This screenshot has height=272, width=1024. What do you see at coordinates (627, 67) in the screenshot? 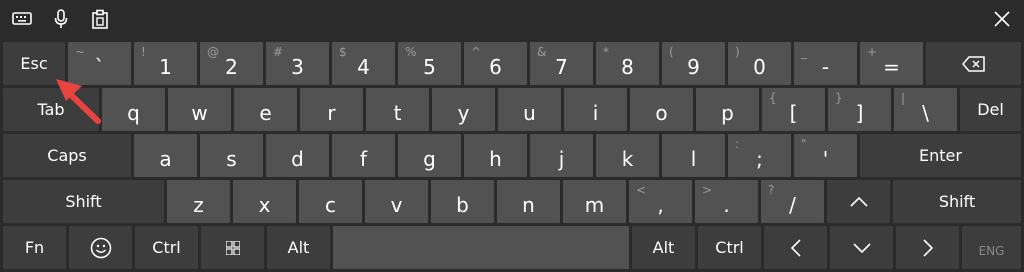
I see `key-primary: 8` at bounding box center [627, 67].